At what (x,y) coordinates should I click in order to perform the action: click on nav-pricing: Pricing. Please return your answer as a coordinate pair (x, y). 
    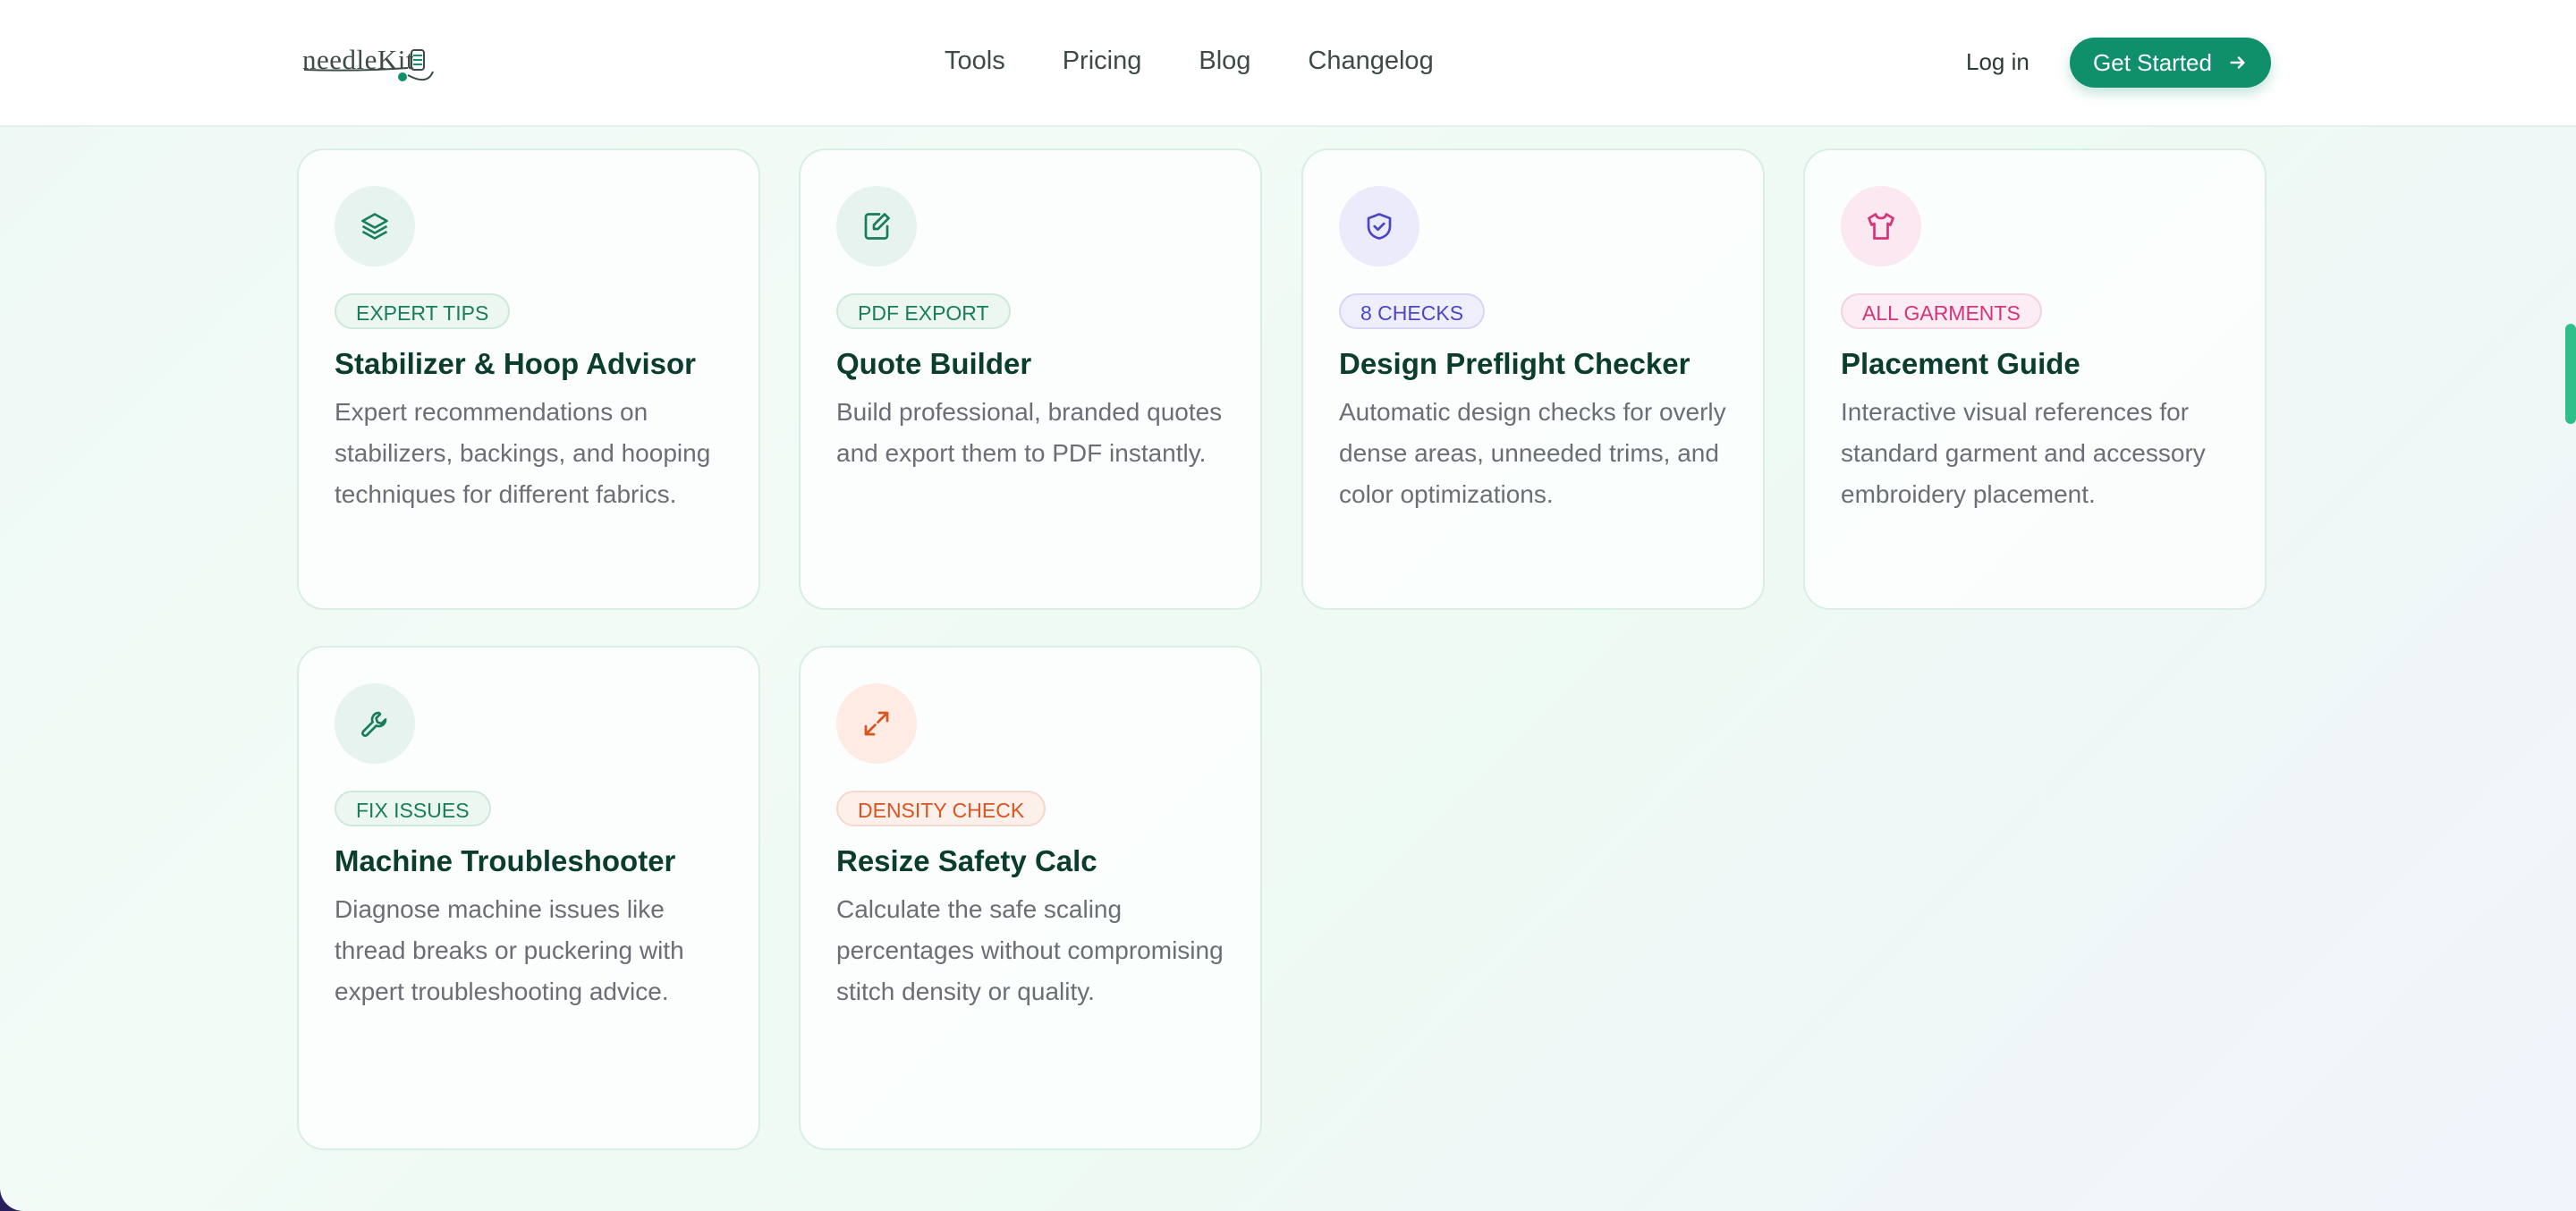
    Looking at the image, I should click on (1102, 61).